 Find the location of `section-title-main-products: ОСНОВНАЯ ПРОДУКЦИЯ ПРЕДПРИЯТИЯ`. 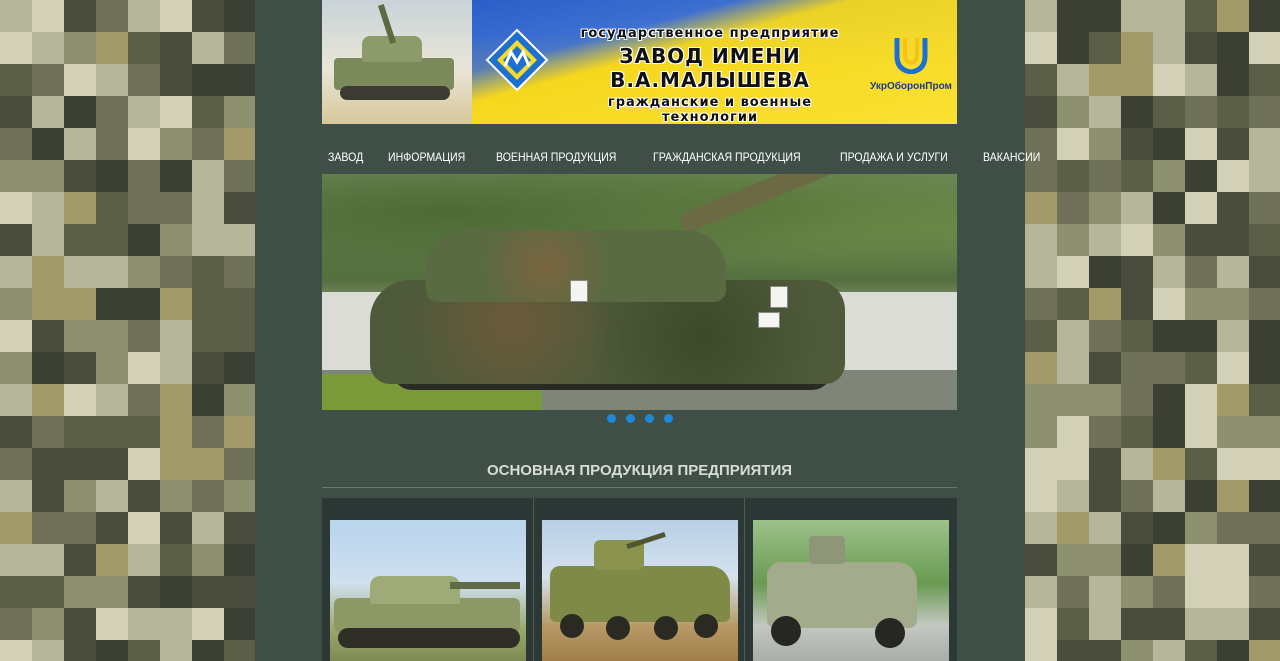

section-title-main-products: ОСНОВНАЯ ПРОДУКЦИЯ ПРЕДПРИЯТИЯ is located at coordinates (639, 470).